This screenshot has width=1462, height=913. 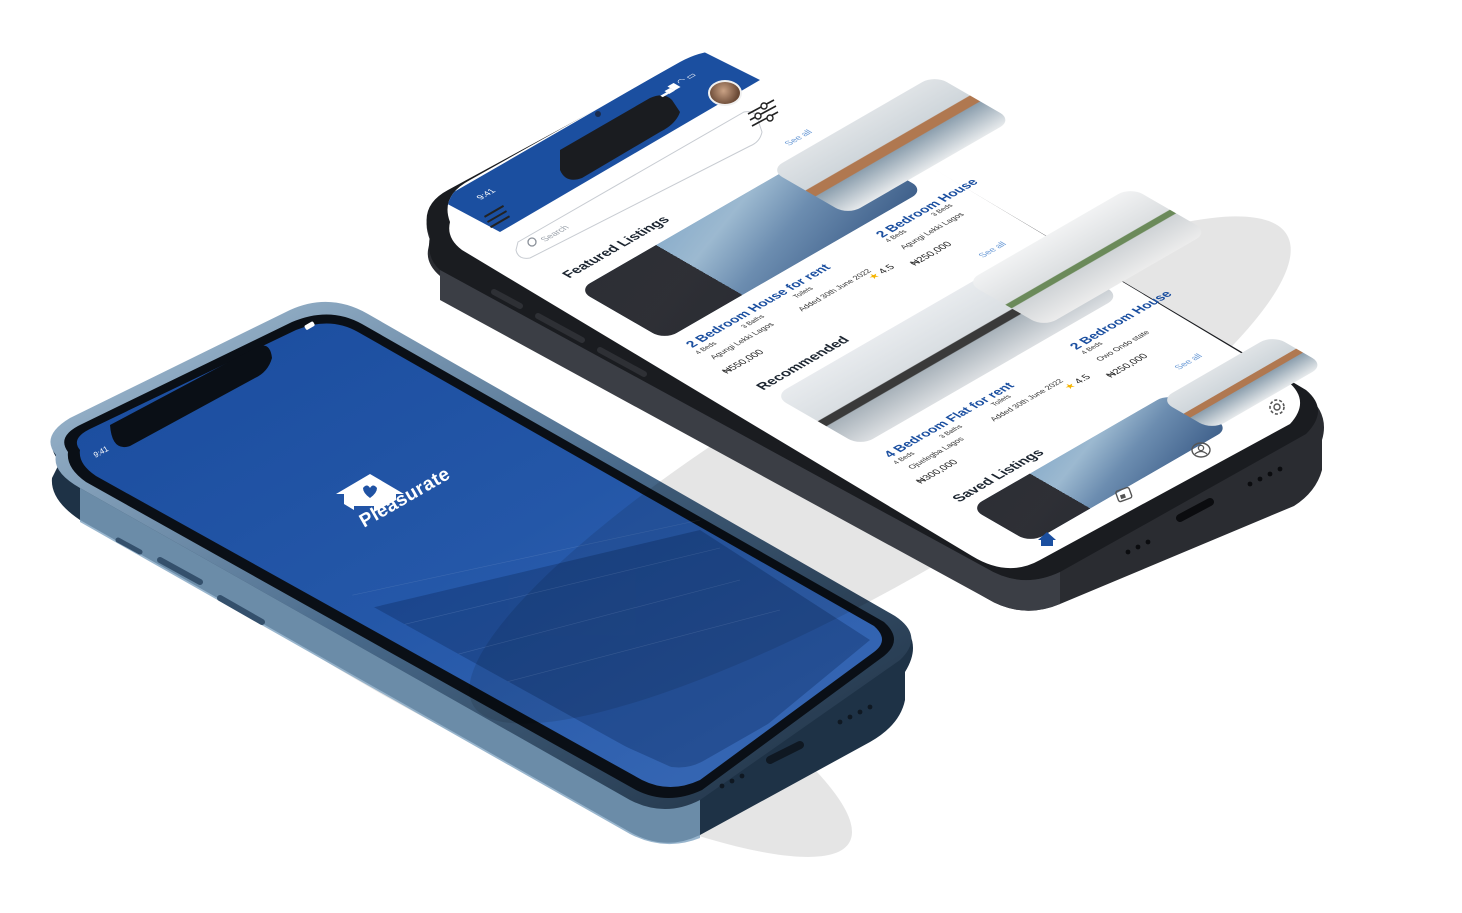 What do you see at coordinates (1201, 450) in the screenshot?
I see `profile-icon` at bounding box center [1201, 450].